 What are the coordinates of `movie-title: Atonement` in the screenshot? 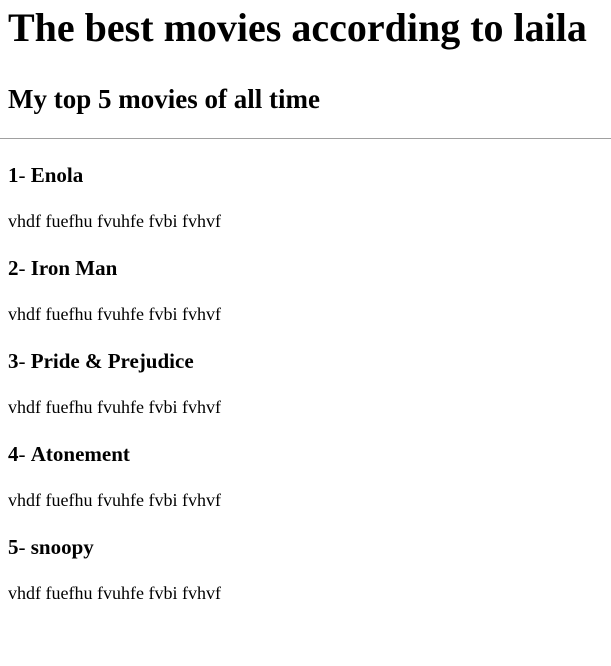 It's located at (80, 454).